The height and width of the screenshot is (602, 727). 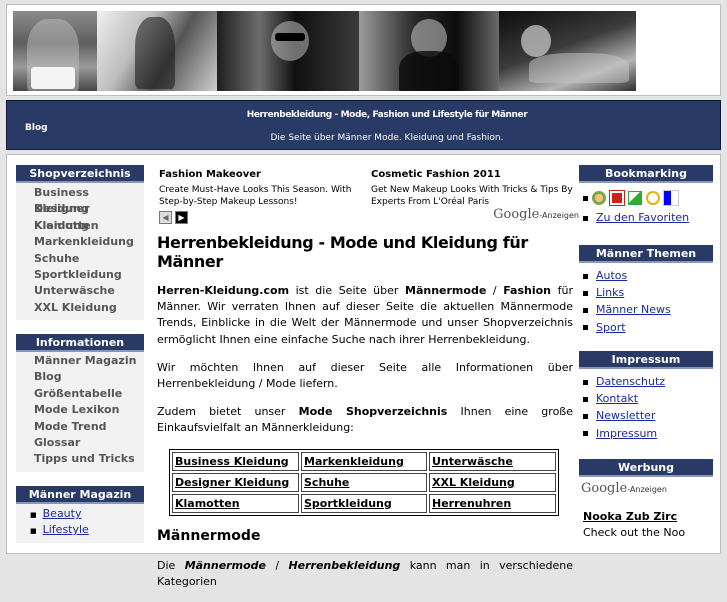 I want to click on add-to-favorites-link: Zu den Favoriten, so click(x=642, y=217).